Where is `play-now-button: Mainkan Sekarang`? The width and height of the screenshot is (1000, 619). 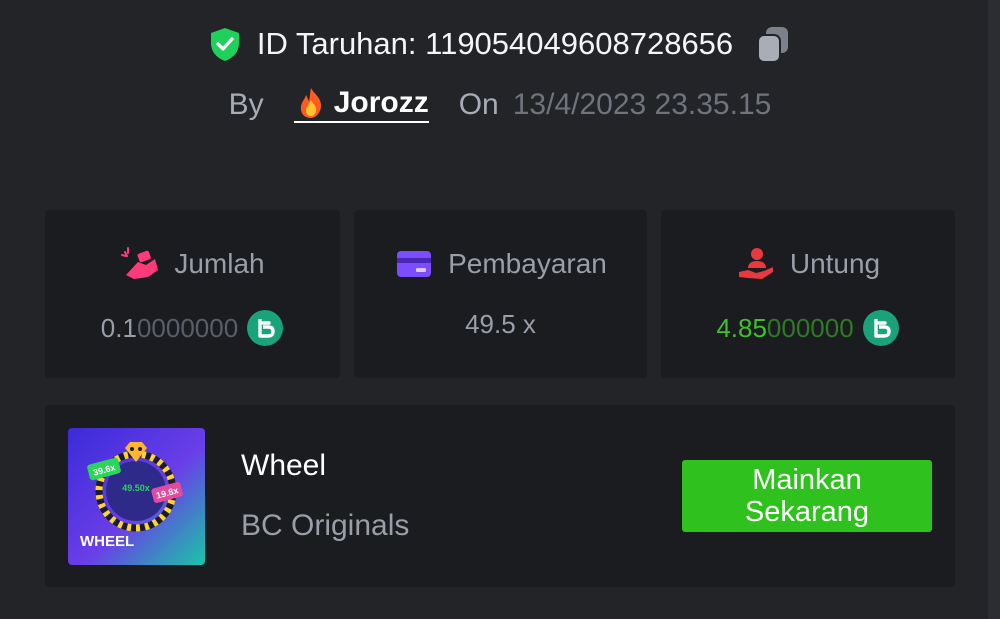 play-now-button: Mainkan Sekarang is located at coordinates (807, 496).